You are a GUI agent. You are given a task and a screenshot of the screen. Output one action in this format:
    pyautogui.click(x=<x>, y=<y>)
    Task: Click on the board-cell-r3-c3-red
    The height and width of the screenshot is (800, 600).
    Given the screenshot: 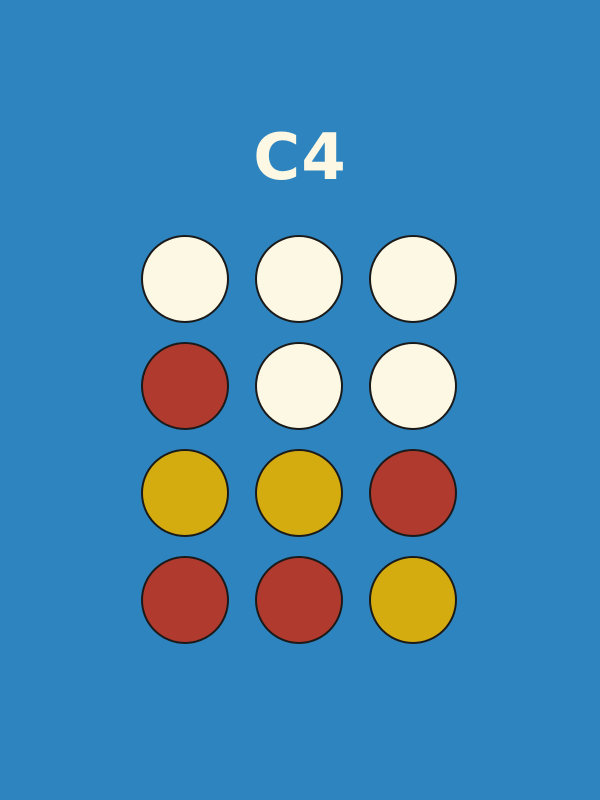 What is the action you would take?
    pyautogui.click(x=413, y=493)
    